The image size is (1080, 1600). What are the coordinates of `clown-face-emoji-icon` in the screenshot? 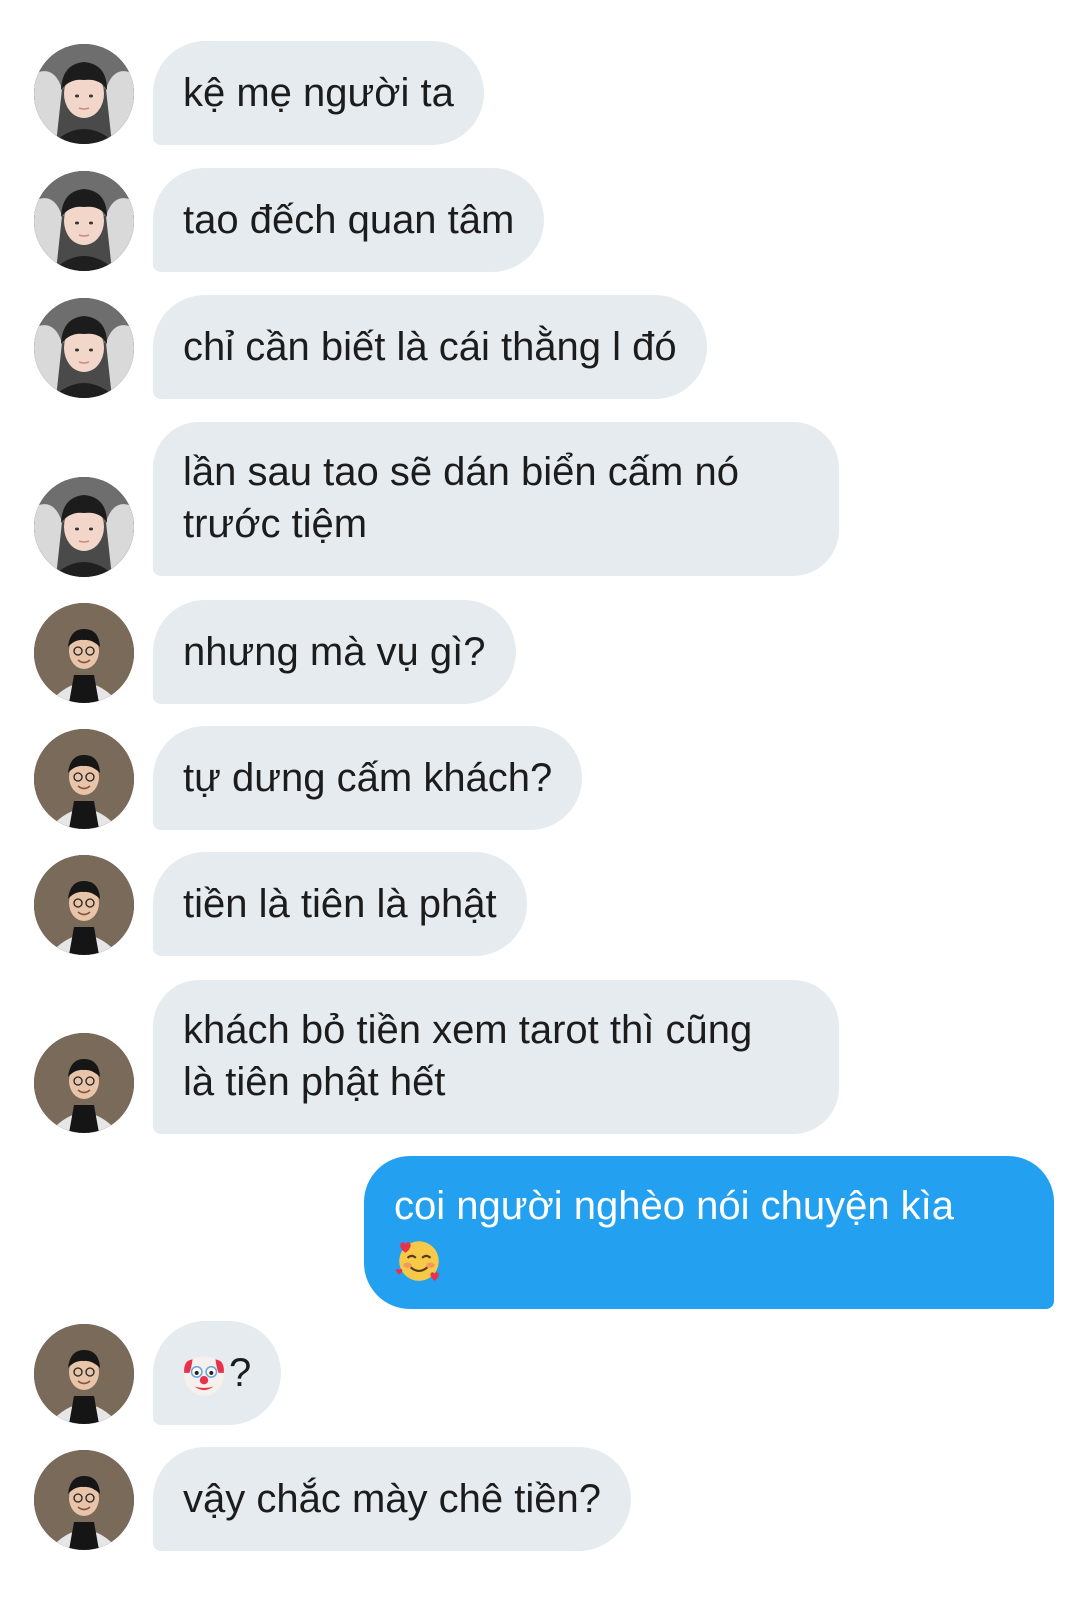 It's located at (204, 1375).